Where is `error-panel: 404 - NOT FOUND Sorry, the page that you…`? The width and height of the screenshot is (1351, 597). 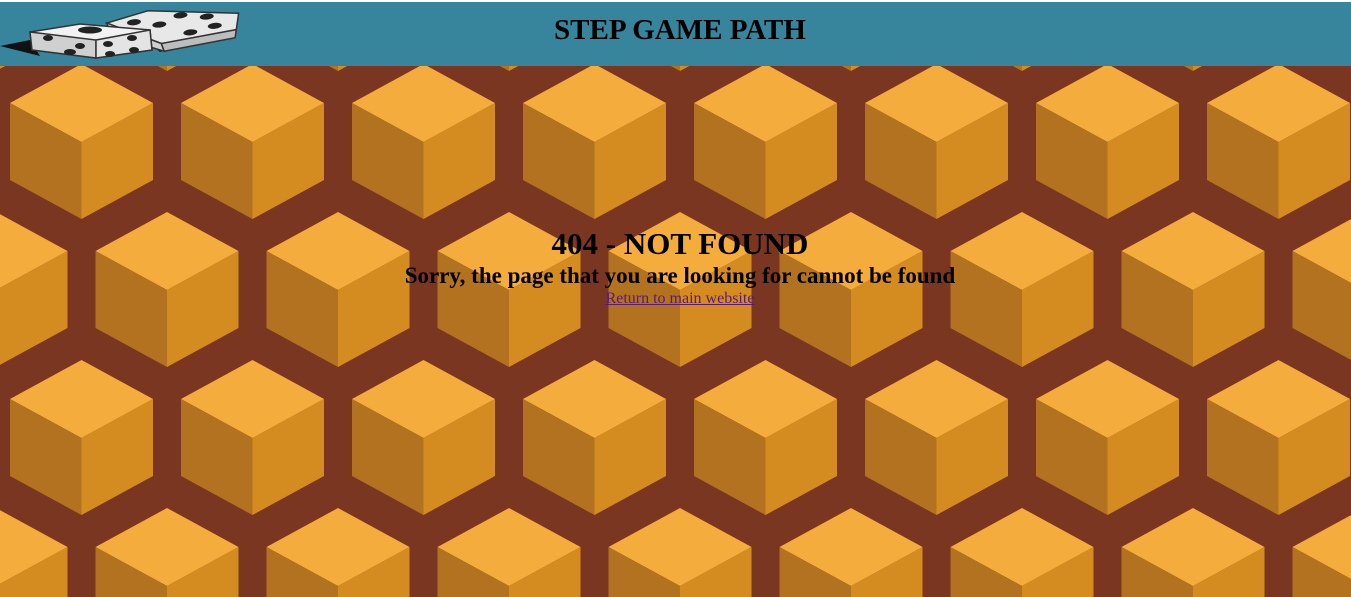 error-panel: 404 - NOT FOUND Sorry, the page that you… is located at coordinates (675, 267).